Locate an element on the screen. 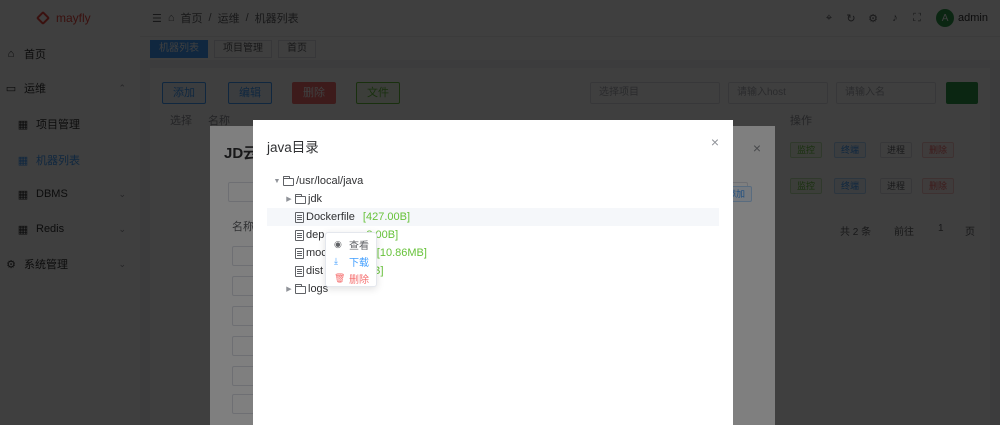  dialog-title: java目录 is located at coordinates (293, 147).